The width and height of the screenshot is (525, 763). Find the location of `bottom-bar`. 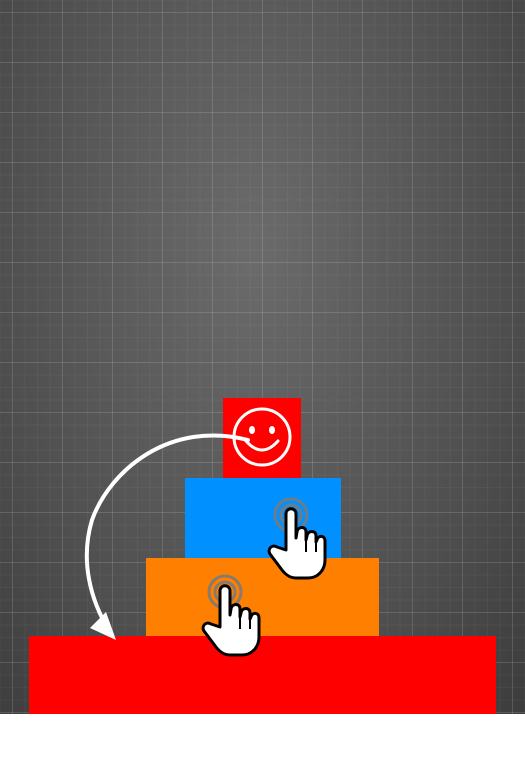

bottom-bar is located at coordinates (262, 738).